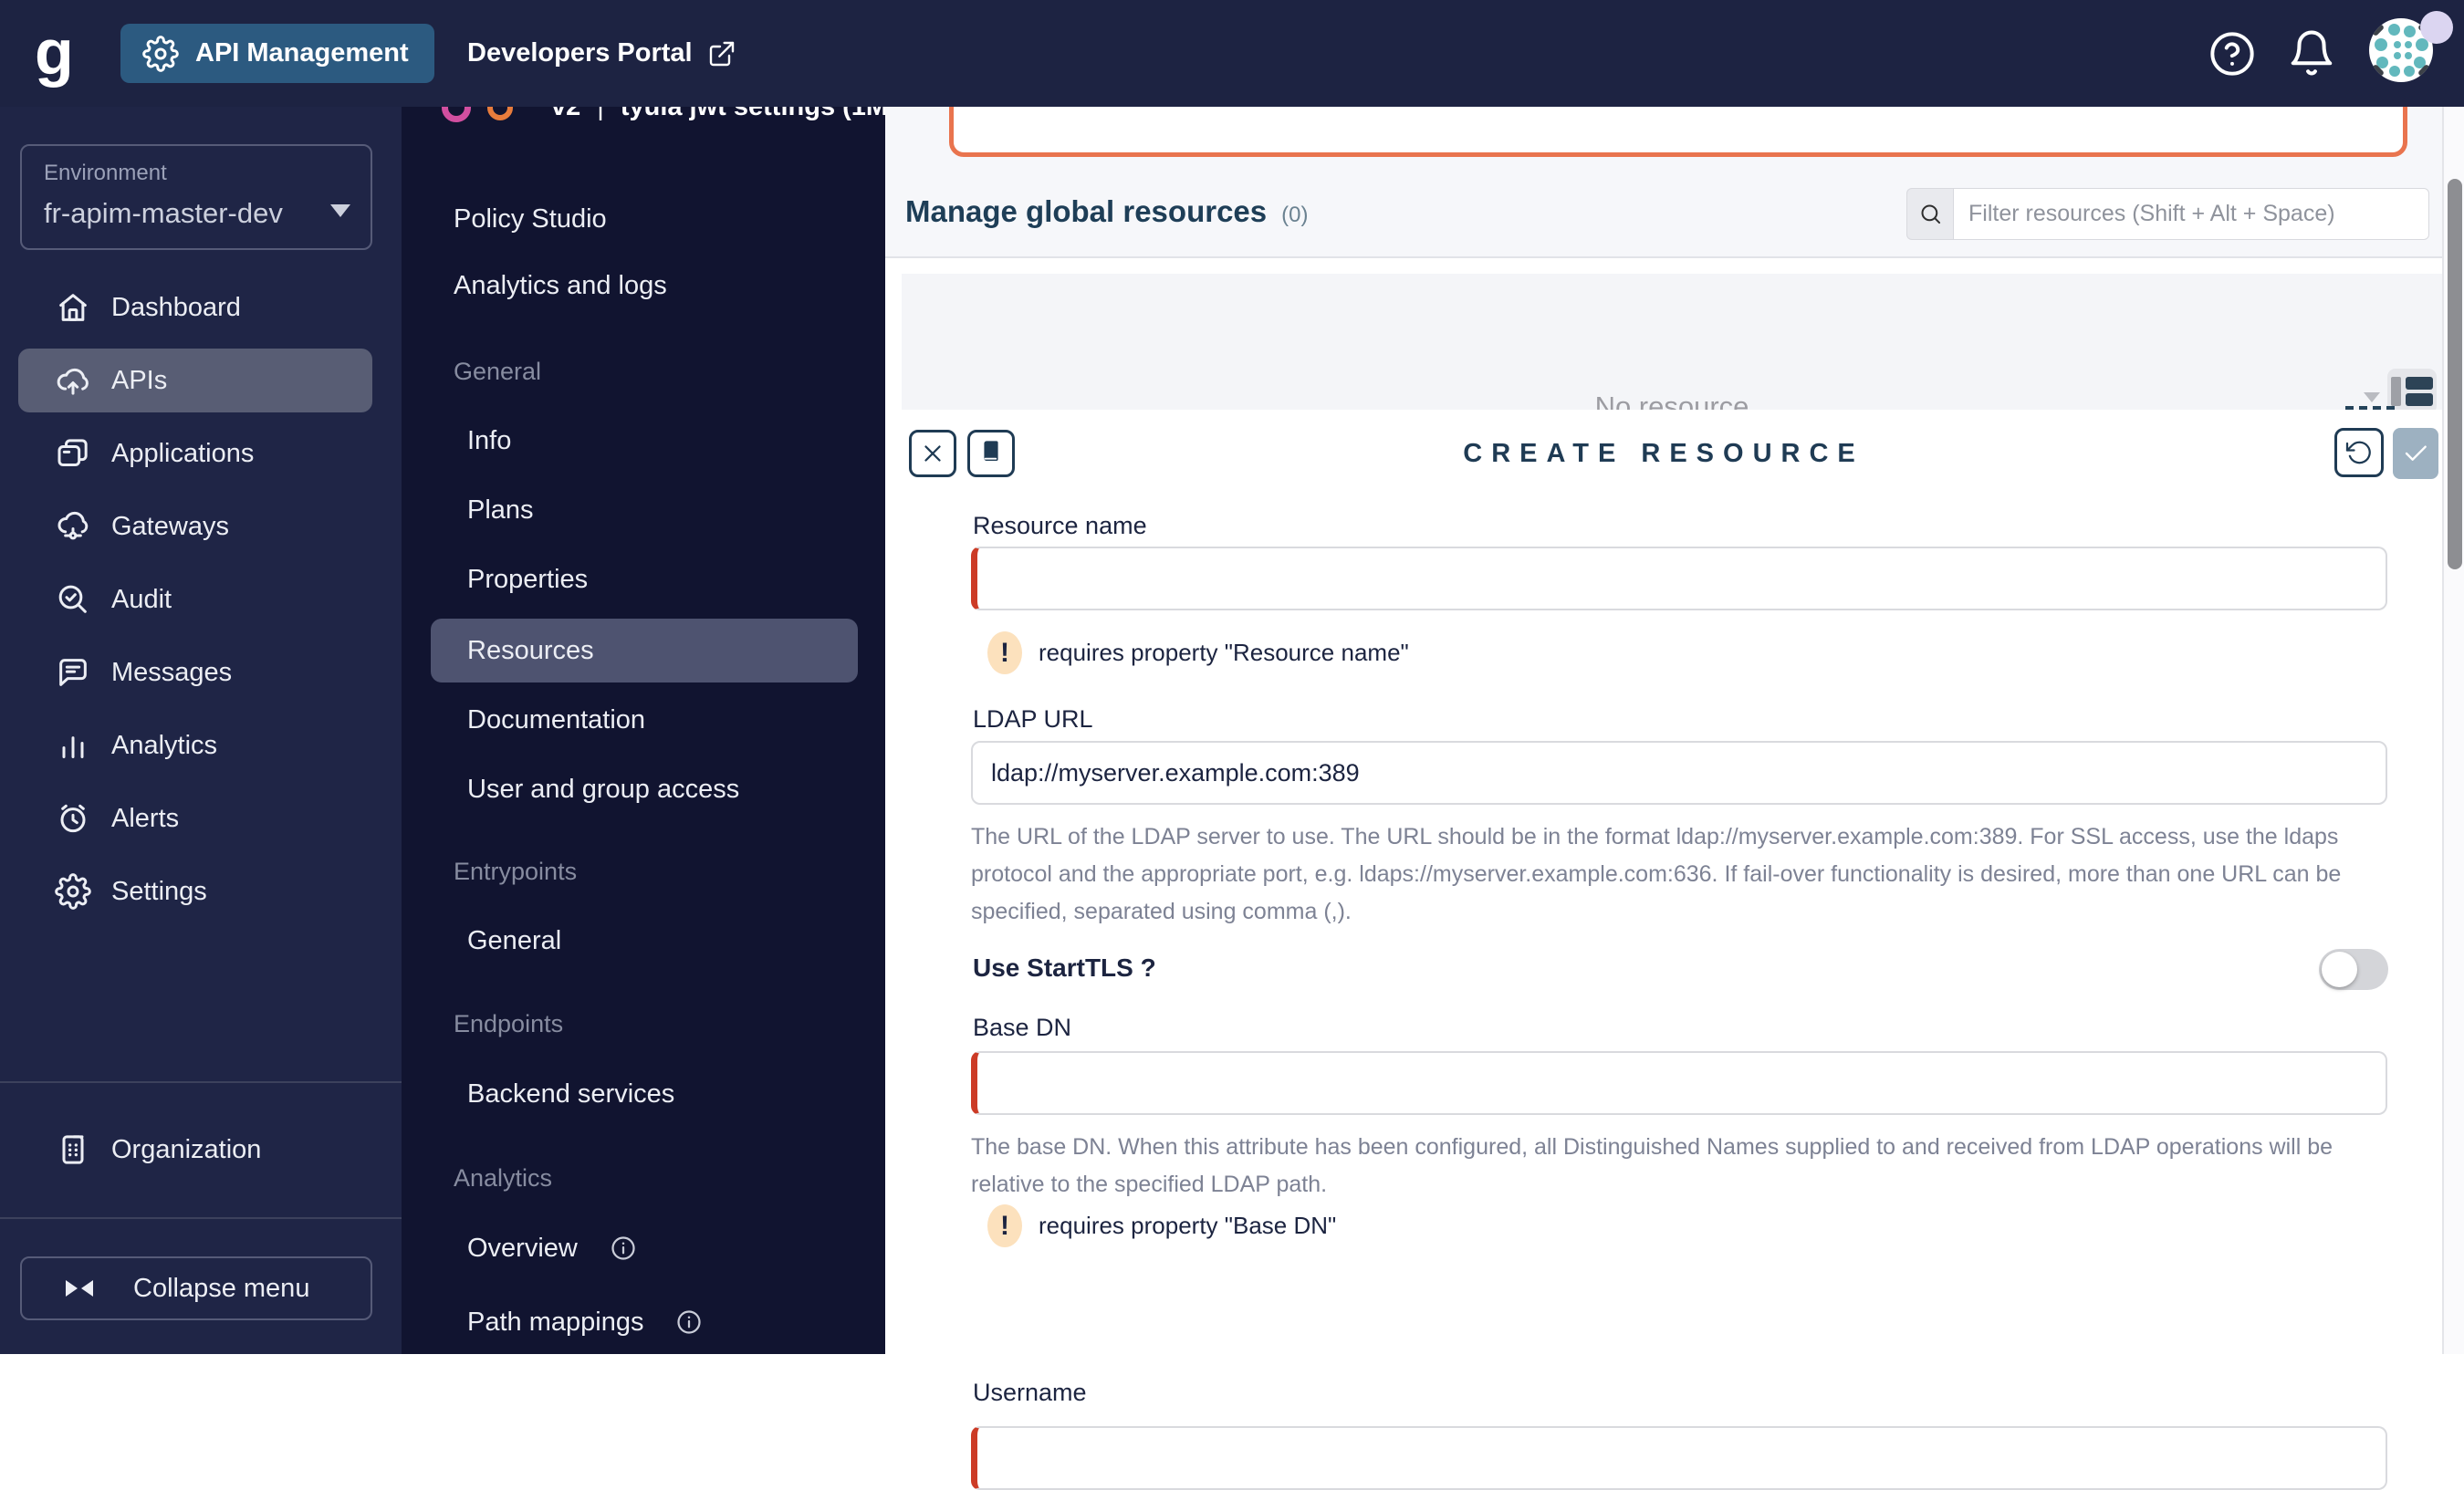 This screenshot has height=1490, width=2464. Describe the element at coordinates (73, 526) in the screenshot. I see `cloud-gateway-icon` at that location.